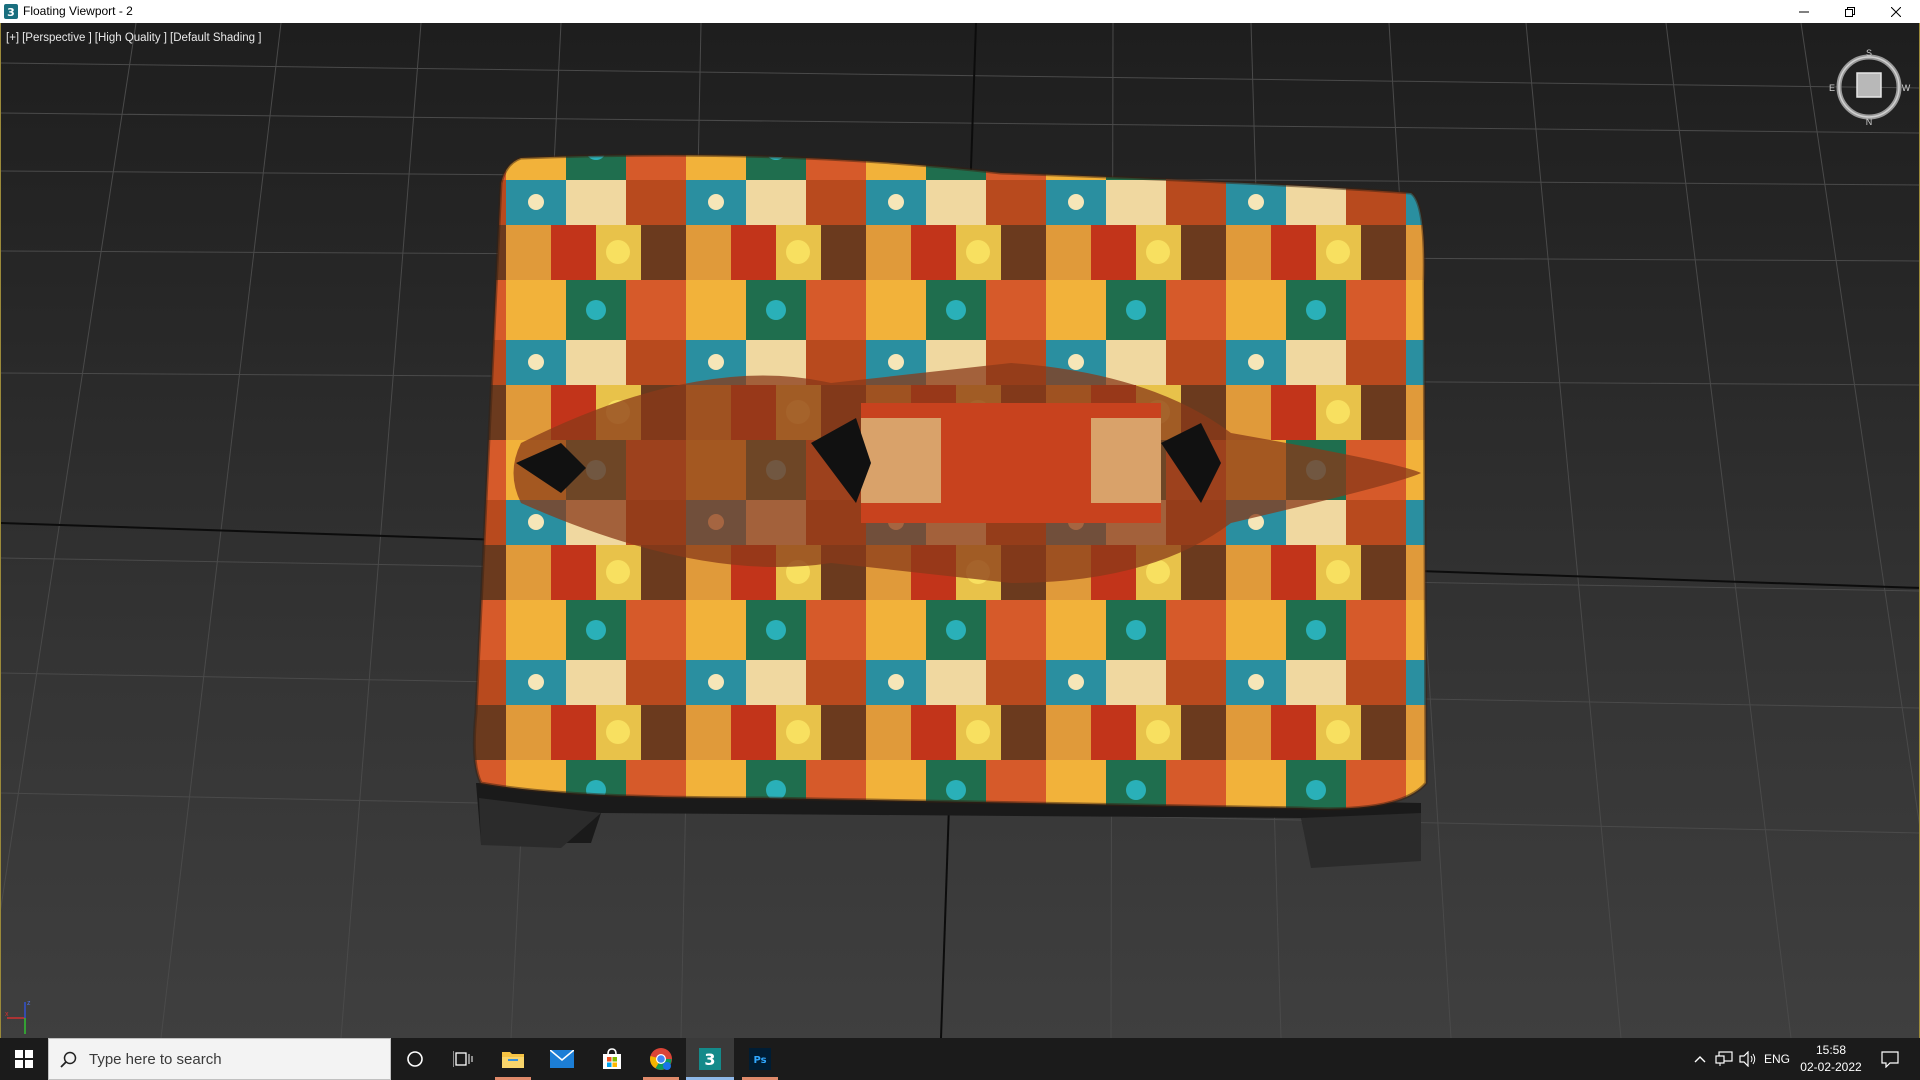 This screenshot has width=1920, height=1080. Describe the element at coordinates (18, 1017) in the screenshot. I see `axis-tripod-icon: x z` at that location.